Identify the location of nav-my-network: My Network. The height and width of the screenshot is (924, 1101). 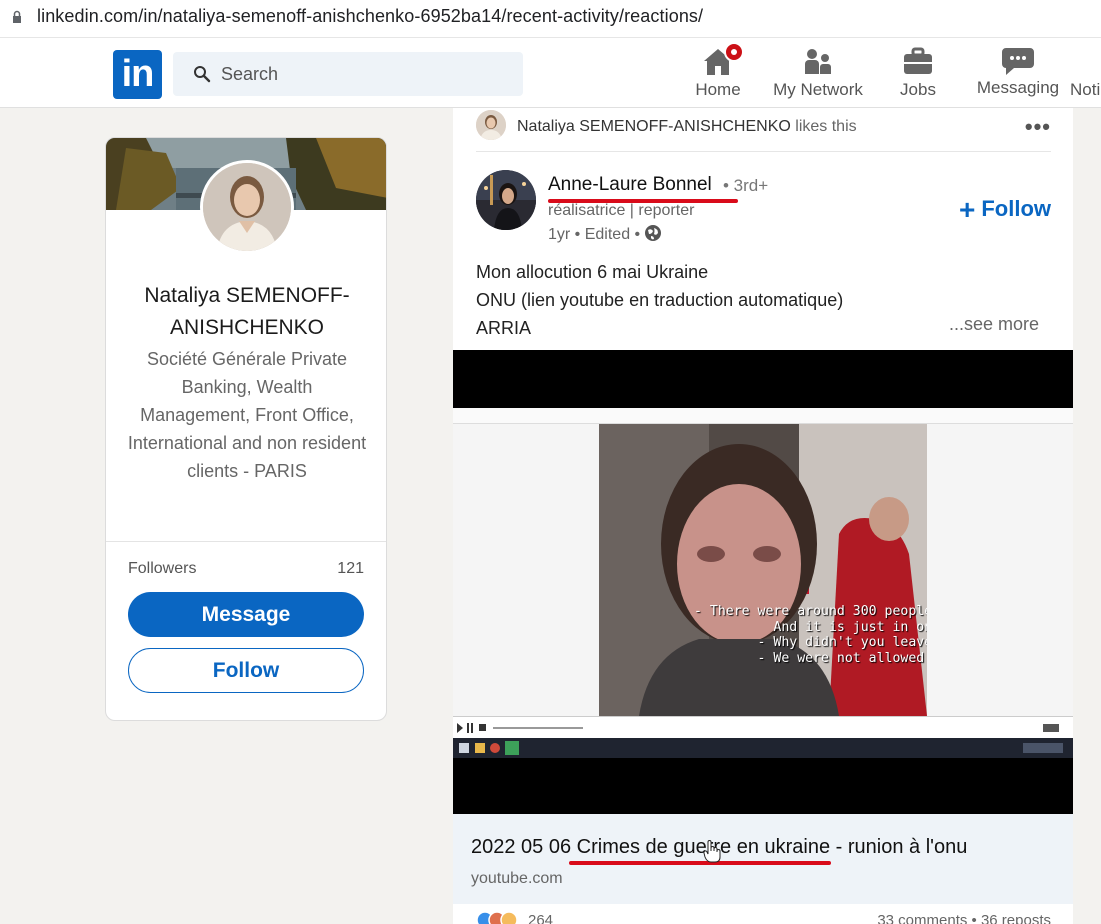
(818, 74).